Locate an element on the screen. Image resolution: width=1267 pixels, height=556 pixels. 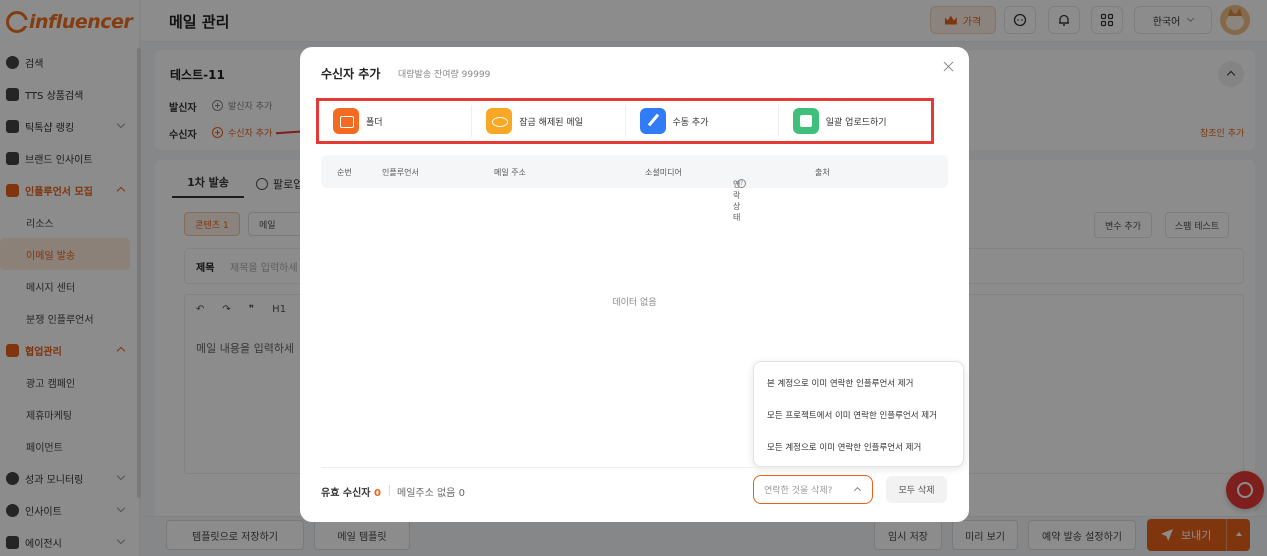
chevron-up-icon is located at coordinates (857, 490).